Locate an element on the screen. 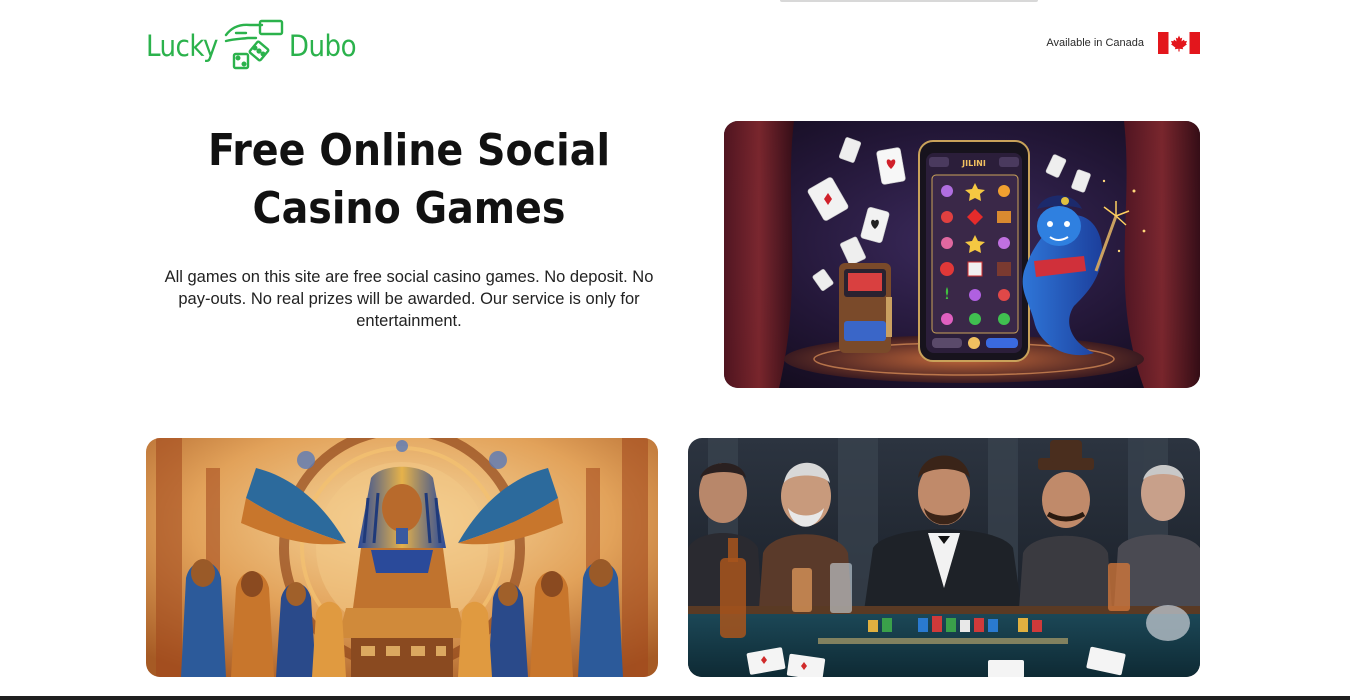 The height and width of the screenshot is (700, 1350). availability-notice: Available in Canada is located at coordinates (1123, 43).